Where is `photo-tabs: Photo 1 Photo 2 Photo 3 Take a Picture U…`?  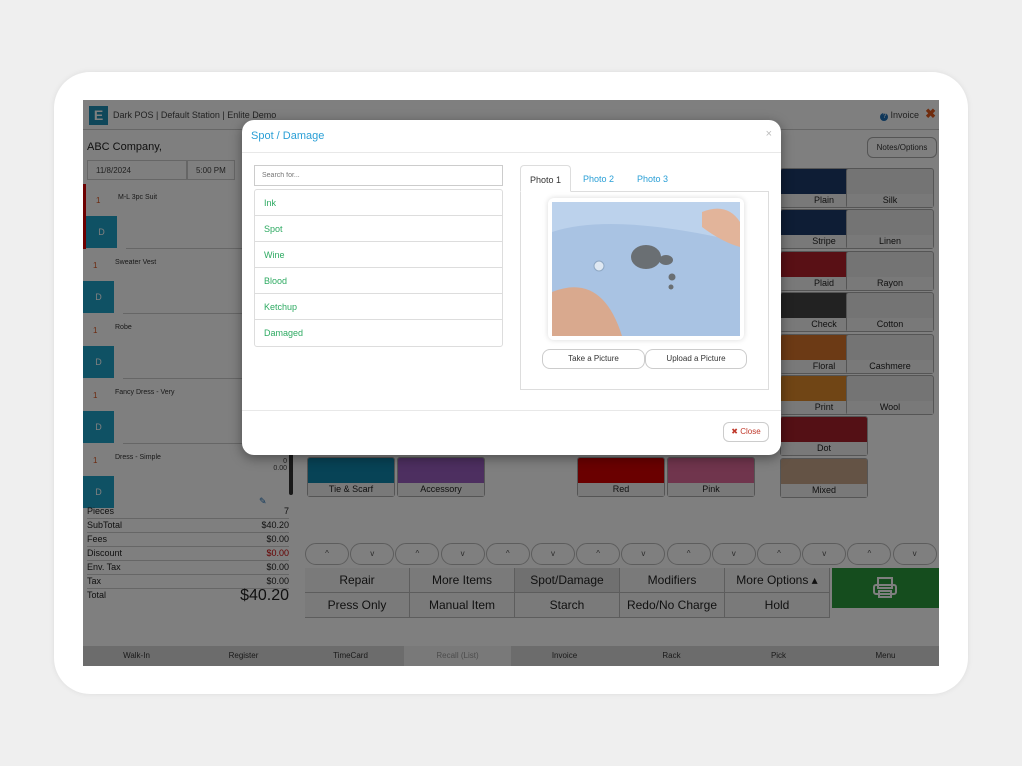 photo-tabs: Photo 1 Photo 2 Photo 3 Take a Picture U… is located at coordinates (644, 277).